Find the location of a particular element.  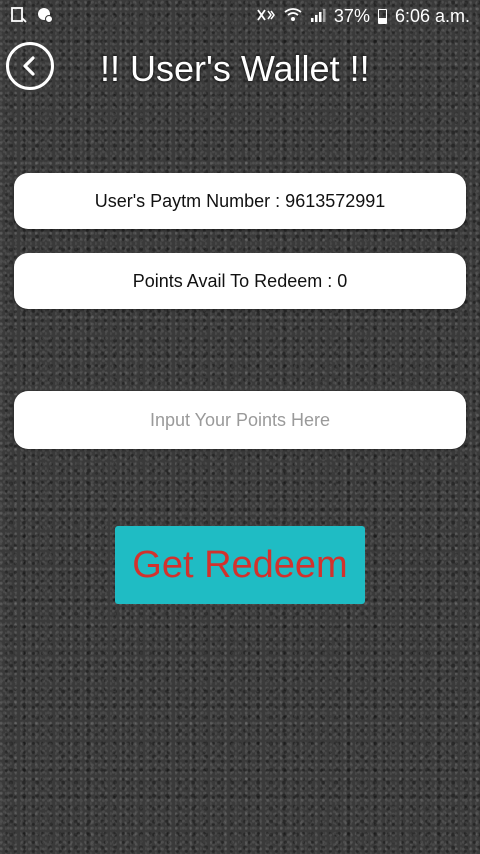

get-redeem-button: Get Redeem is located at coordinates (240, 565).